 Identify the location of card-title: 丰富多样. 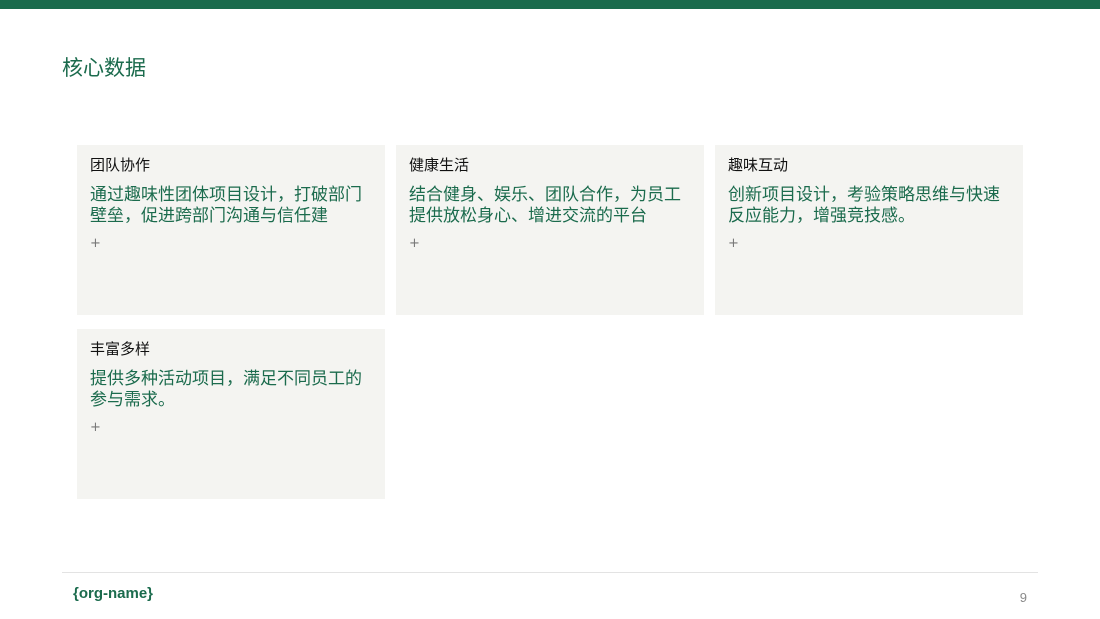
(120, 349).